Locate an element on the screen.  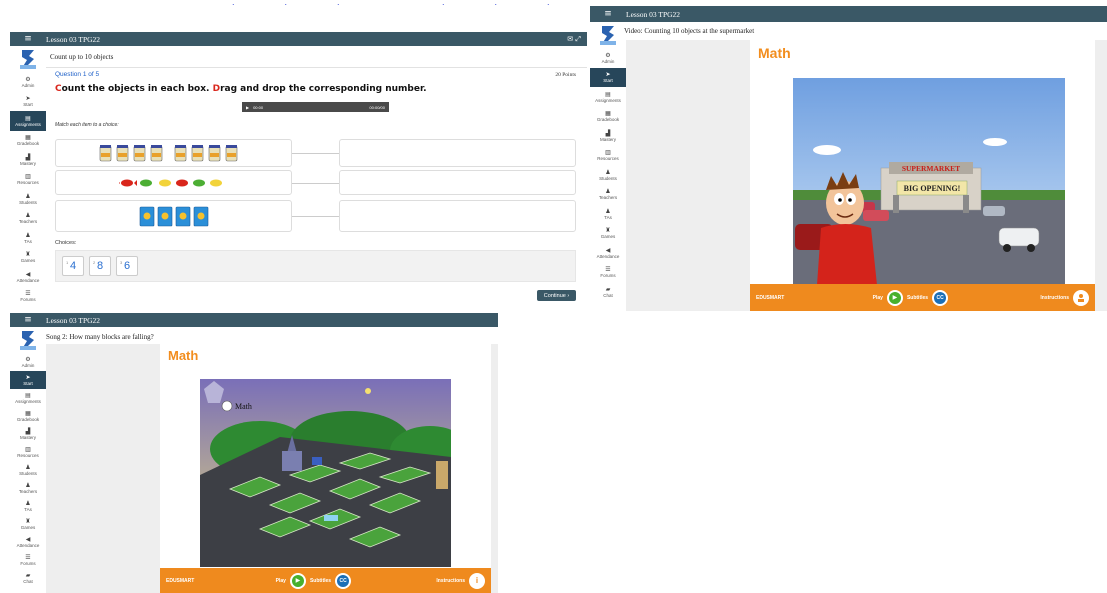
instructions-button: i is located at coordinates (477, 580).